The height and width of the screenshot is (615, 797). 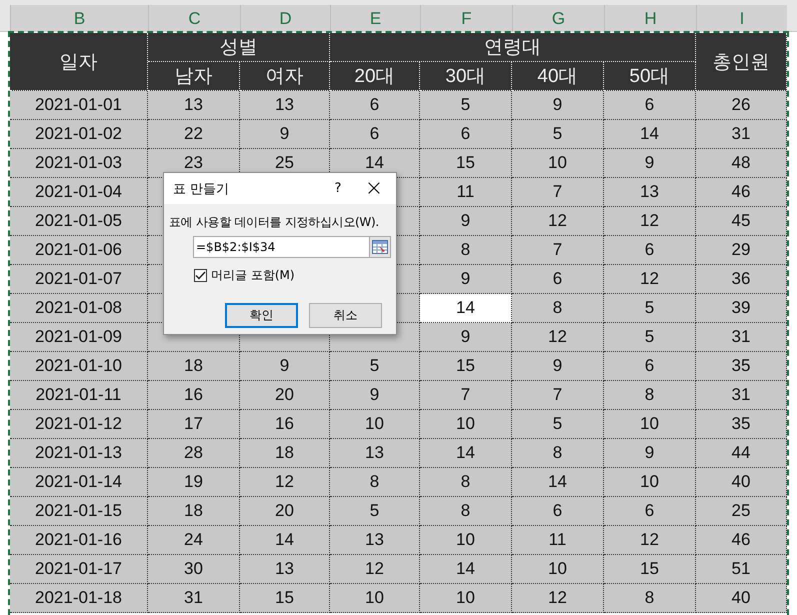 I want to click on table-cell: 46, so click(x=741, y=540).